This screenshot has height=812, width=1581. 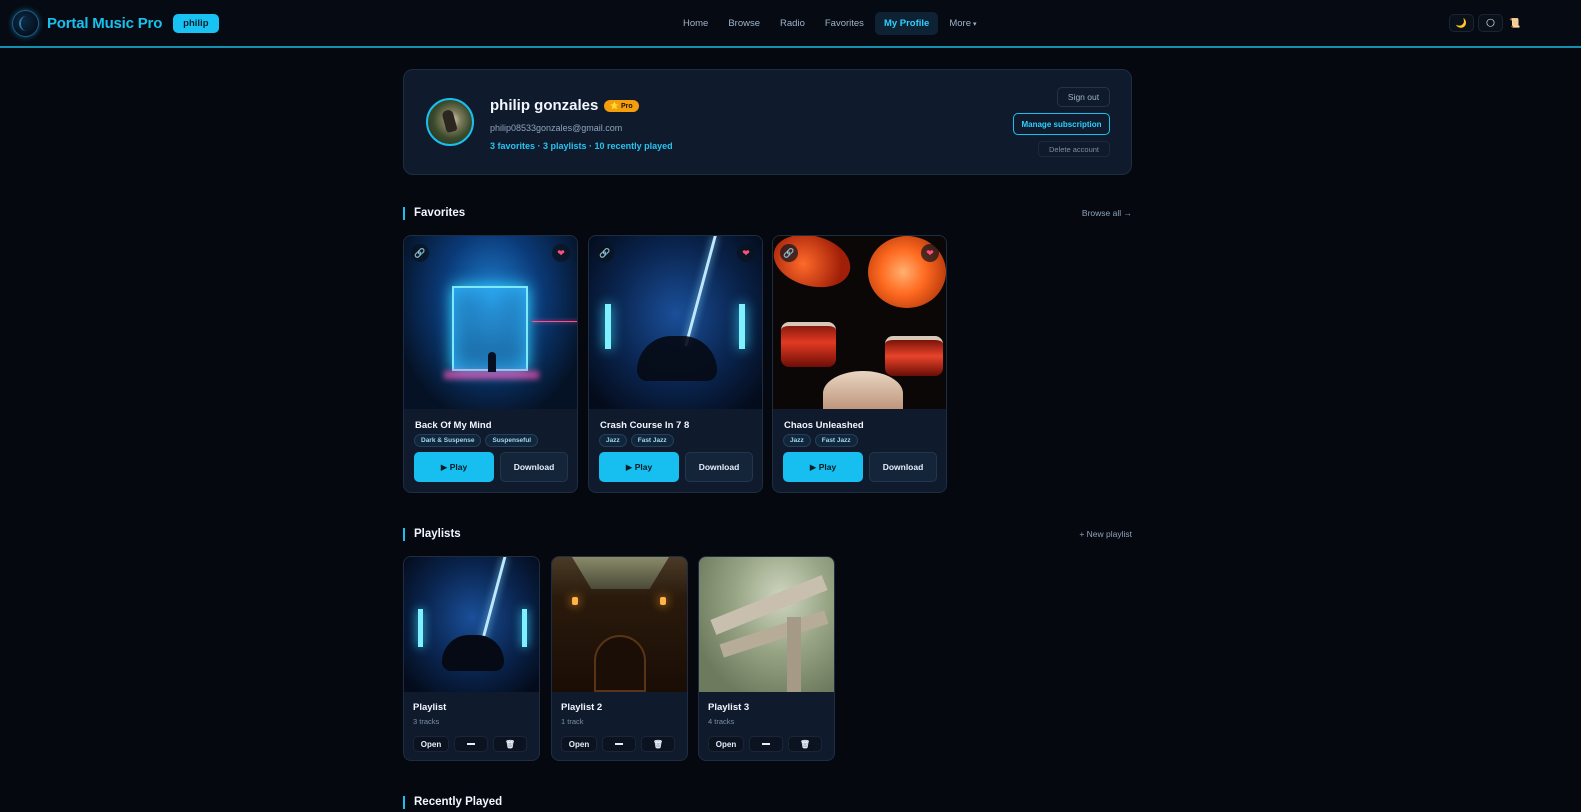 I want to click on nav-home: Home, so click(x=695, y=23).